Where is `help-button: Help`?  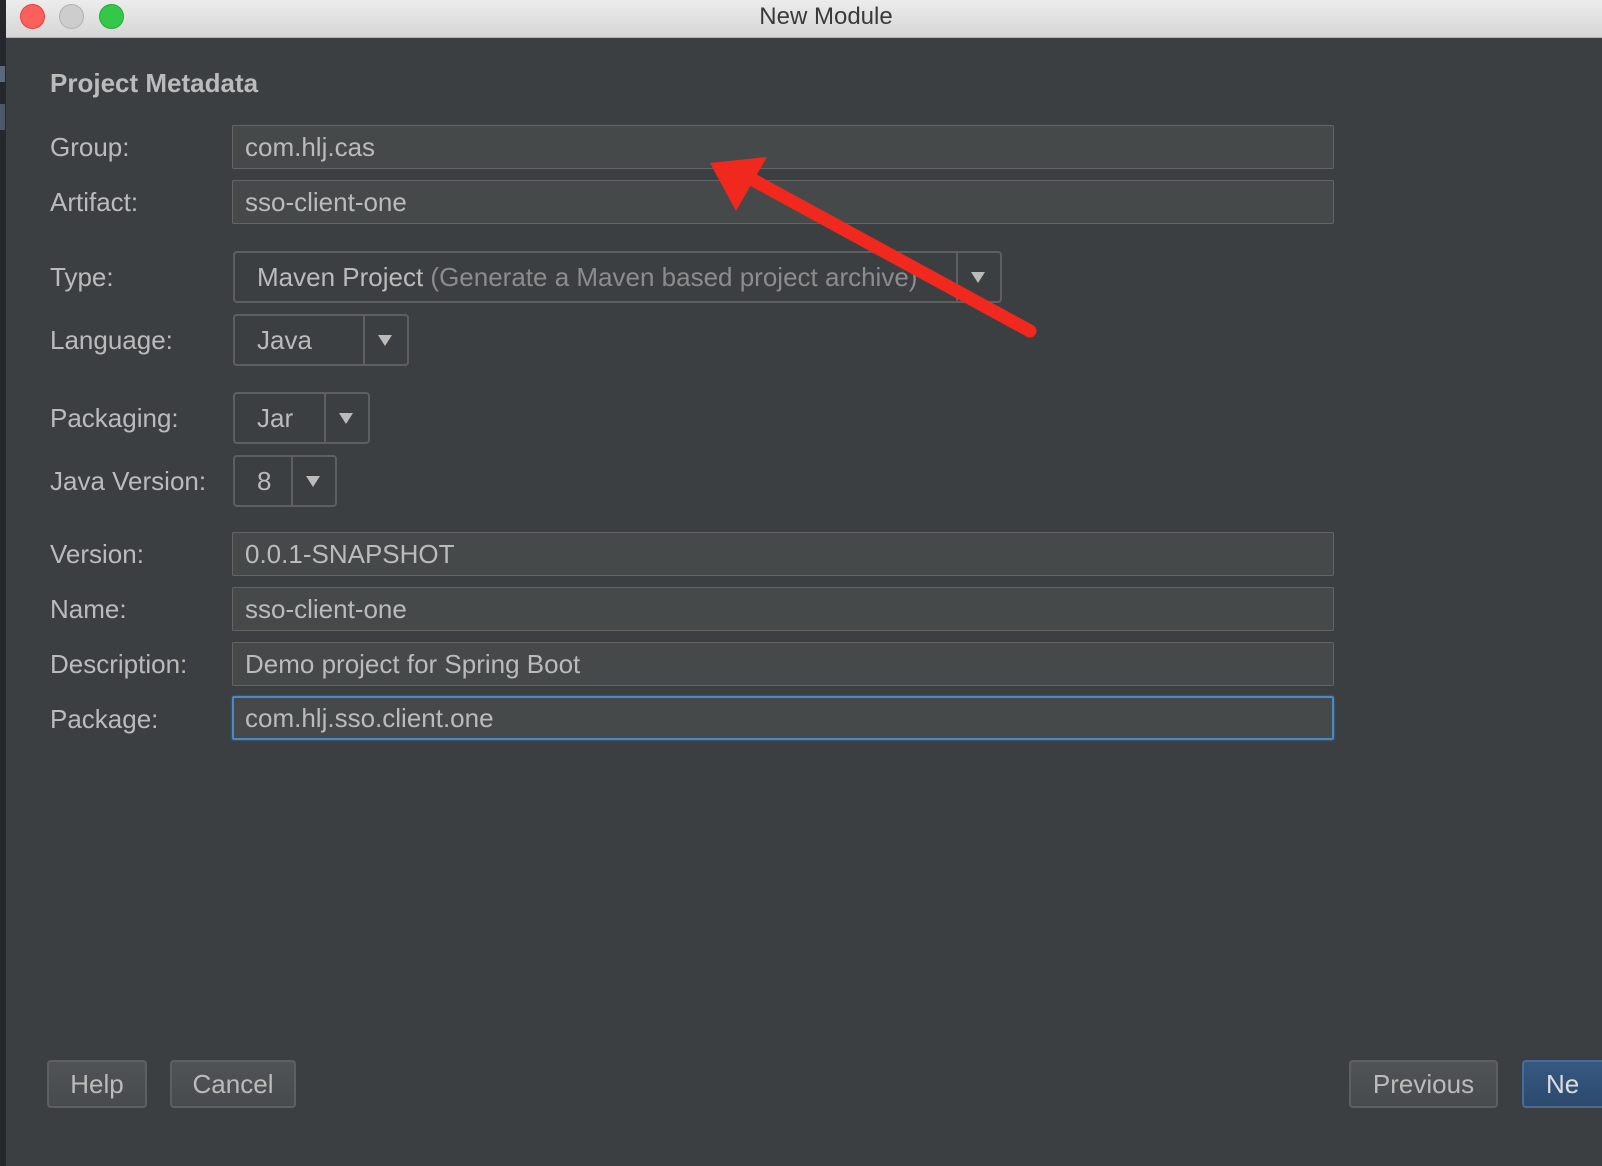
help-button: Help is located at coordinates (97, 1084).